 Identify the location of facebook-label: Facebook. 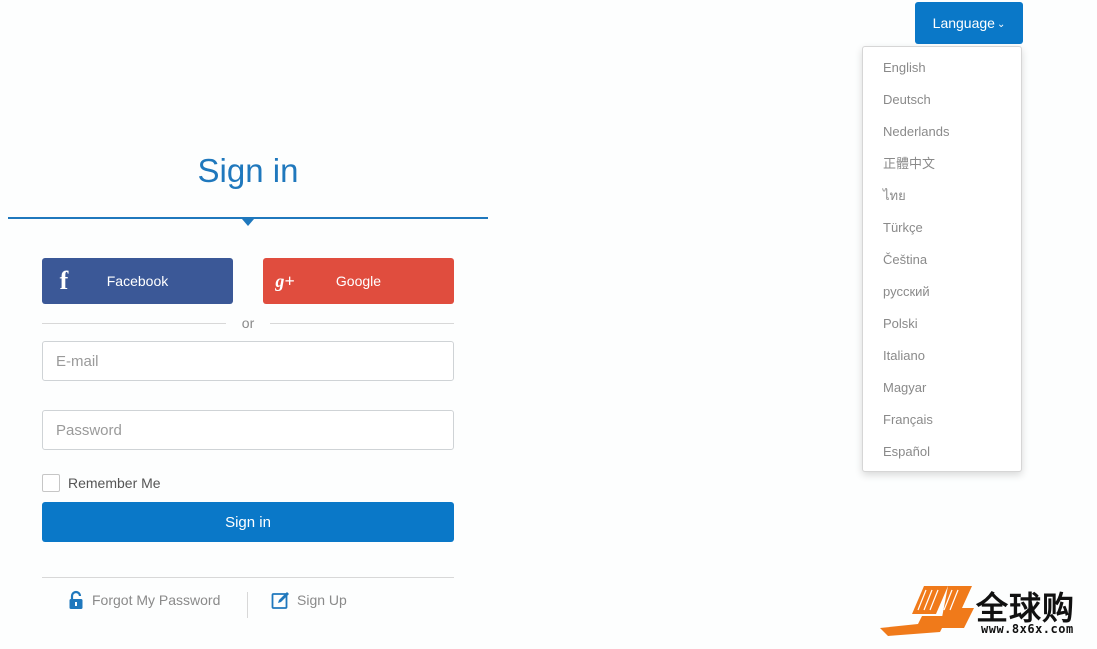
(137, 281).